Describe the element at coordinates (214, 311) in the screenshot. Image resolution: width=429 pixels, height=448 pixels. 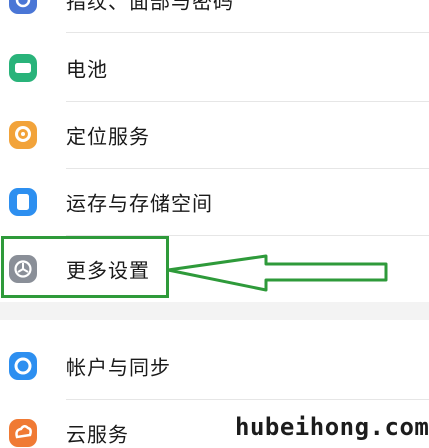
I see `section-divider` at that location.